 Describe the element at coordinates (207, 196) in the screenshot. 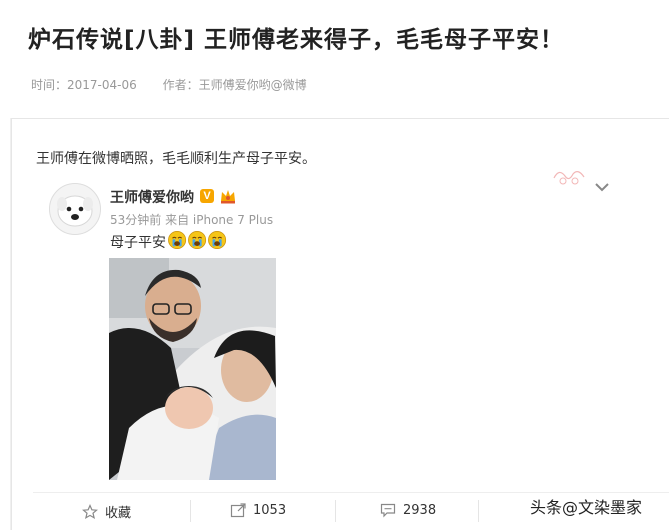

I see `verified-badge-icon: V` at that location.